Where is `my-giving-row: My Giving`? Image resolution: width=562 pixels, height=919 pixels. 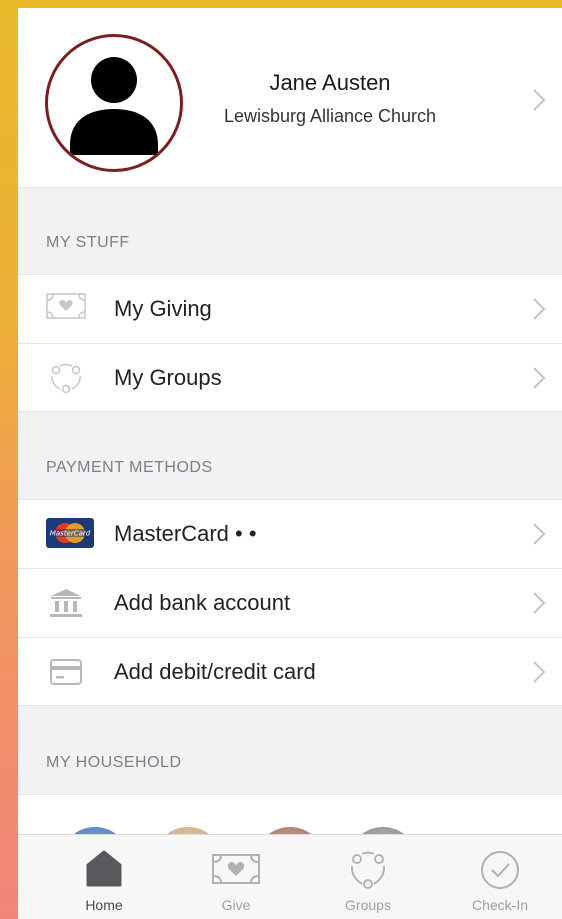
my-giving-row: My Giving is located at coordinates (290, 308).